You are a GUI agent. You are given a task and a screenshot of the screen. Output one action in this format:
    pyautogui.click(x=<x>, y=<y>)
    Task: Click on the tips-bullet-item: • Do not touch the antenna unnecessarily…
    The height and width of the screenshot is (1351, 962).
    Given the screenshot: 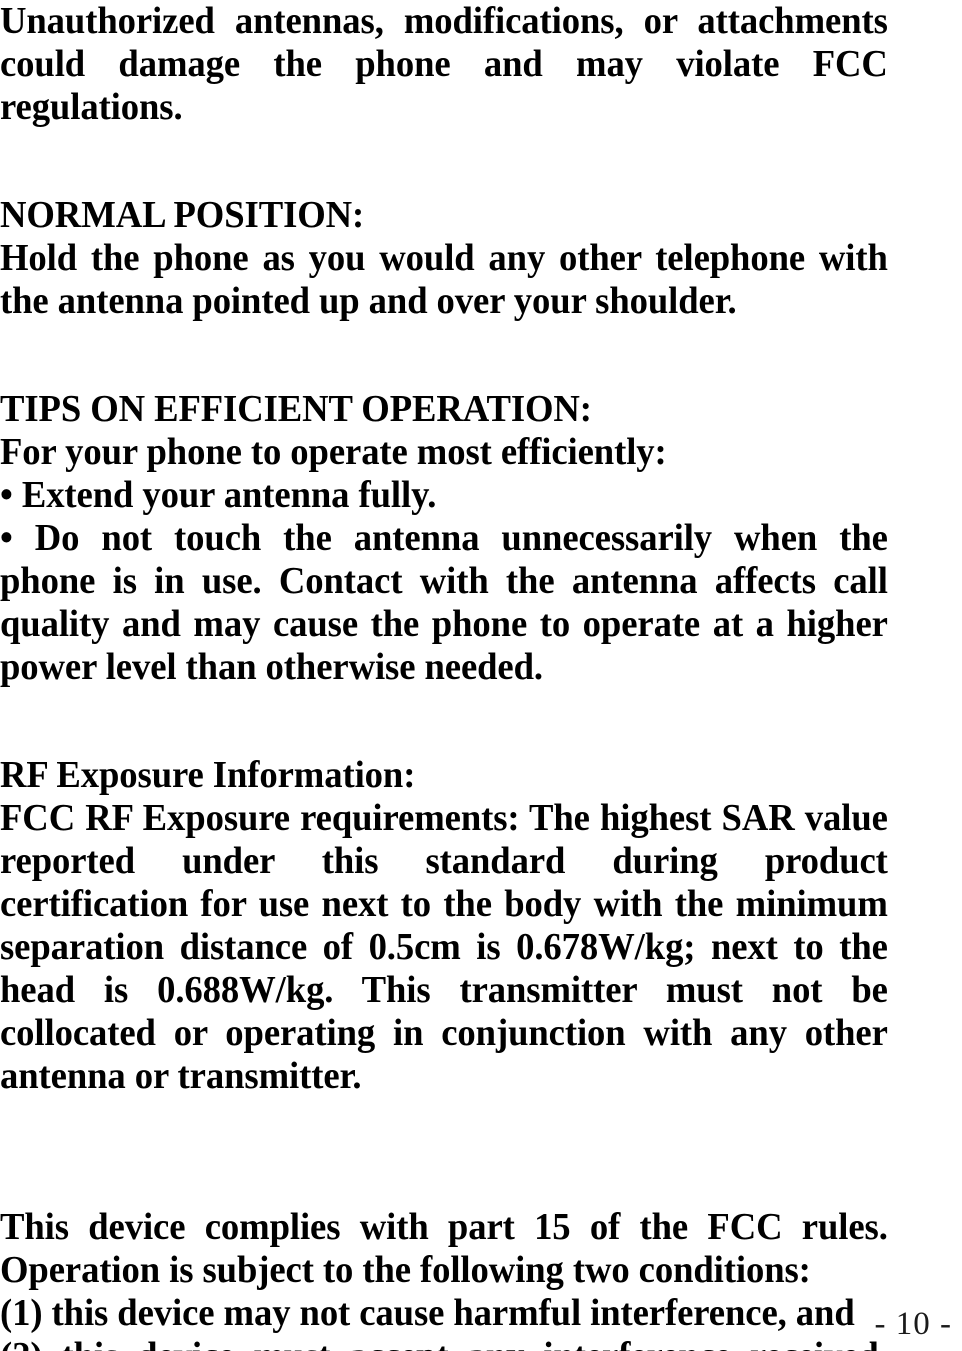 What is the action you would take?
    pyautogui.click(x=444, y=603)
    